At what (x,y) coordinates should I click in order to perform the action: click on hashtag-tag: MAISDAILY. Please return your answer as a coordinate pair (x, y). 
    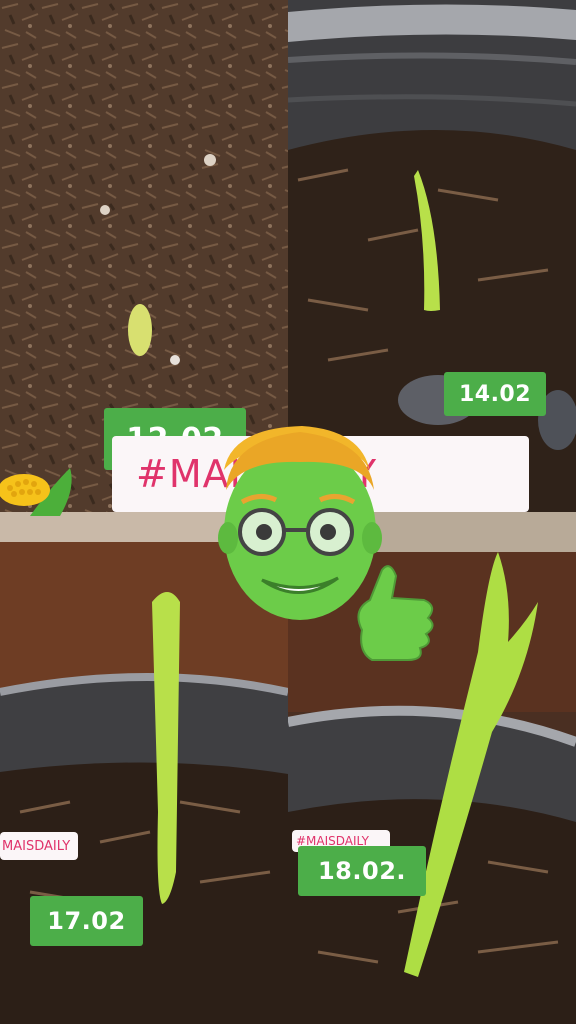
    Looking at the image, I should click on (39, 846).